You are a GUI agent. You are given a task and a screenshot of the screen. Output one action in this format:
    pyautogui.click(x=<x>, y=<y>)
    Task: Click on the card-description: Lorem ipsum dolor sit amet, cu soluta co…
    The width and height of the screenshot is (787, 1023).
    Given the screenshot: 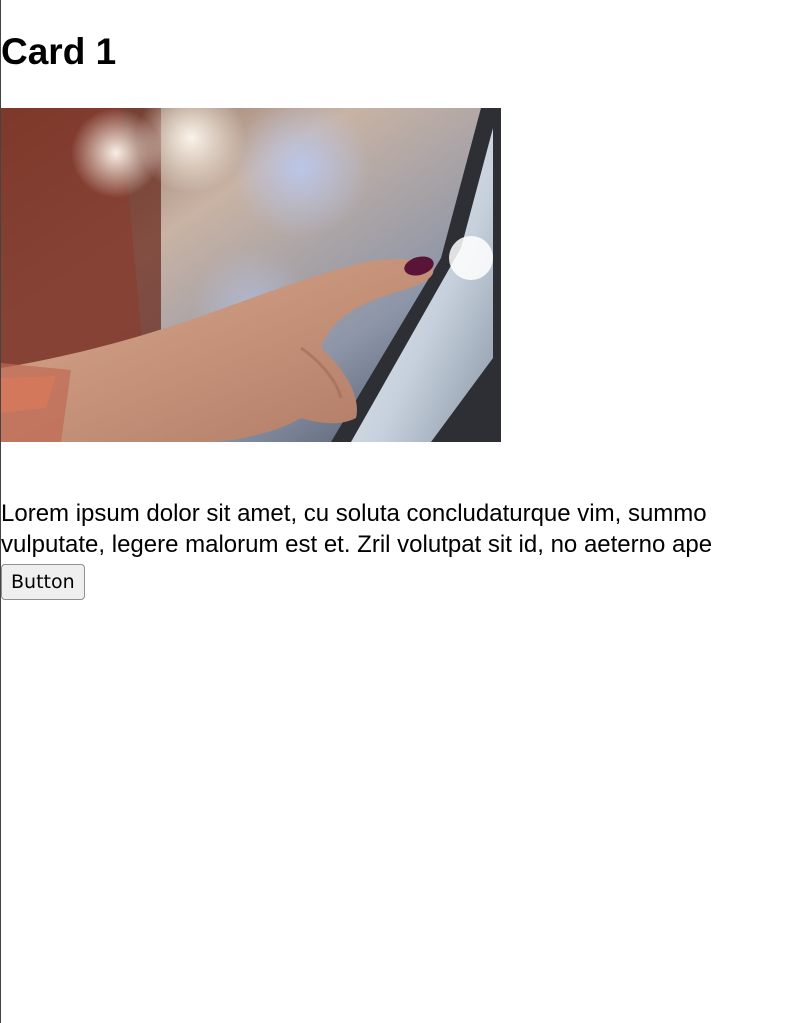 What is the action you would take?
    pyautogui.click(x=394, y=529)
    